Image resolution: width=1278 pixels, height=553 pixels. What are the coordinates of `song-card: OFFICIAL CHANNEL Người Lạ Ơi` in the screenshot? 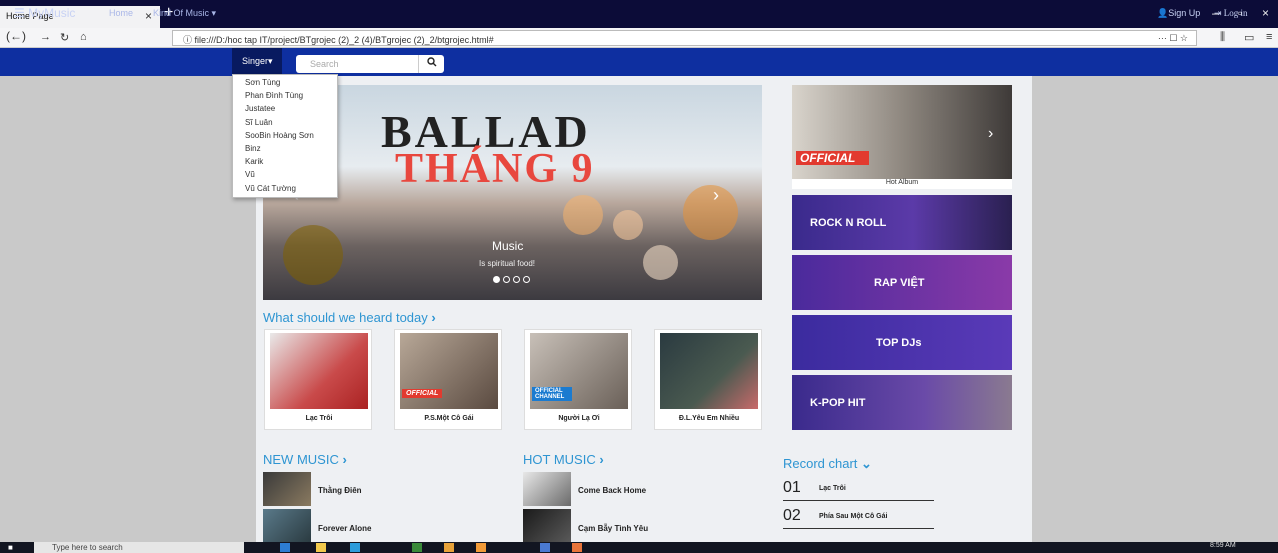 It's located at (578, 379).